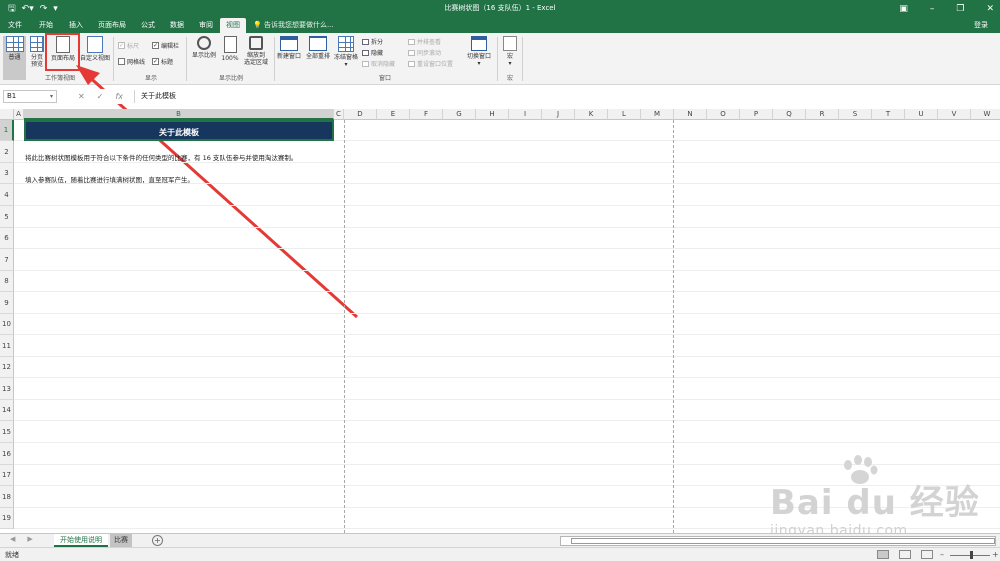 The height and width of the screenshot is (561, 1000). What do you see at coordinates (888, 114) in the screenshot?
I see `column-header-t: T` at bounding box center [888, 114].